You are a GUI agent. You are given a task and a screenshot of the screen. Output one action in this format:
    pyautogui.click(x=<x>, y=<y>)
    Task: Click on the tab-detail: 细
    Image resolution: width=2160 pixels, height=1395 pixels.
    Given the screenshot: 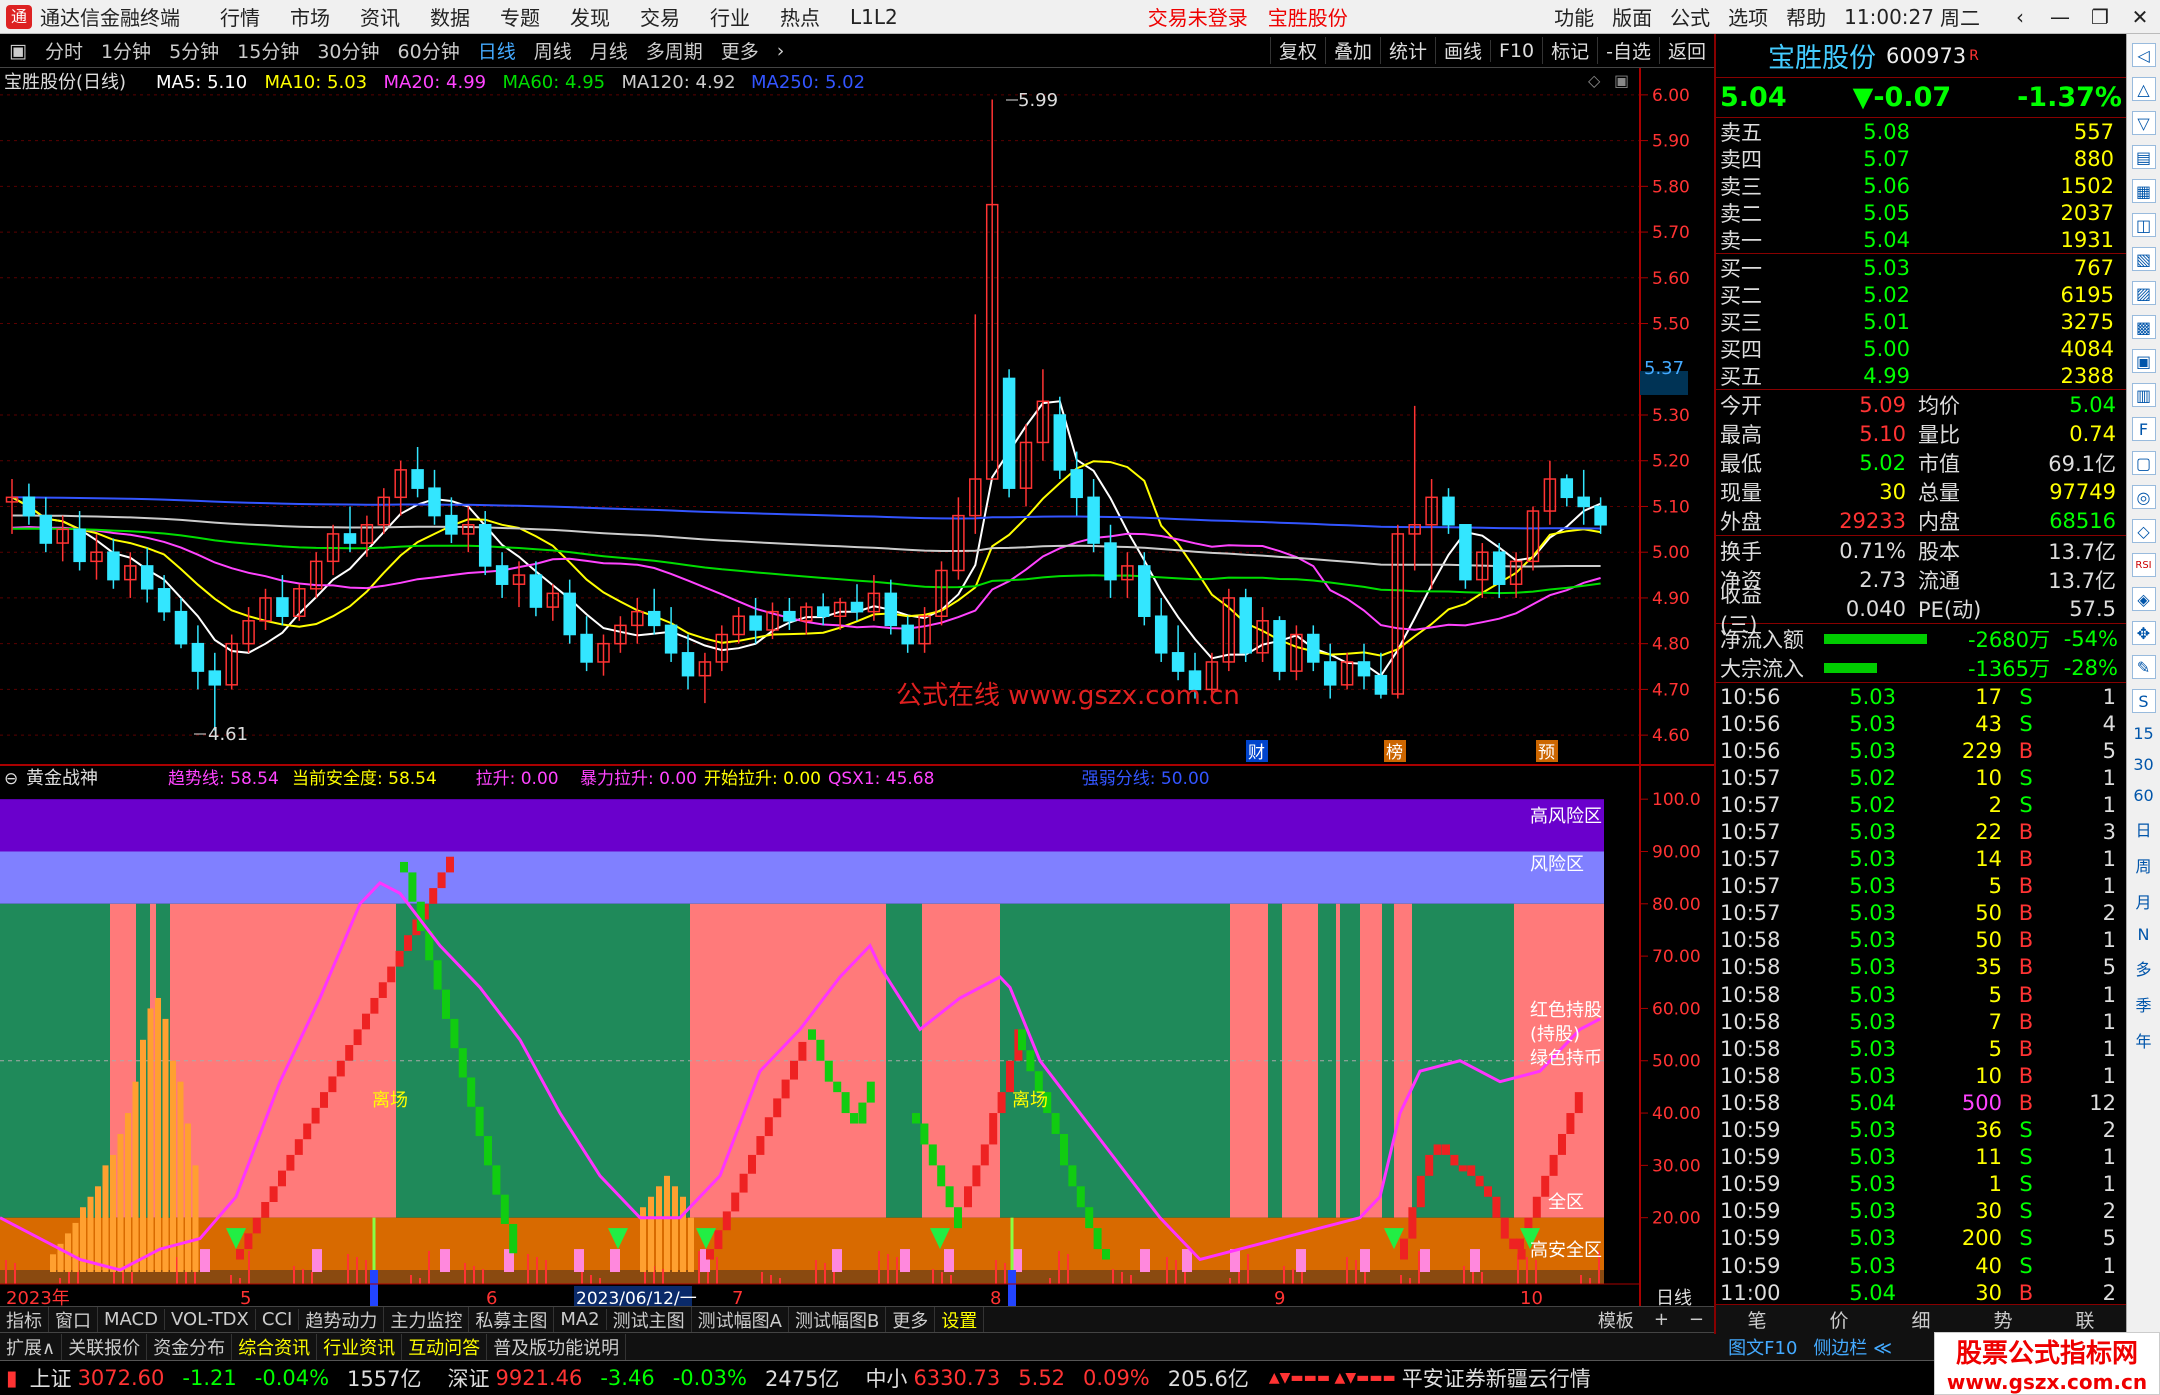 What is the action you would take?
    pyautogui.click(x=1921, y=1319)
    